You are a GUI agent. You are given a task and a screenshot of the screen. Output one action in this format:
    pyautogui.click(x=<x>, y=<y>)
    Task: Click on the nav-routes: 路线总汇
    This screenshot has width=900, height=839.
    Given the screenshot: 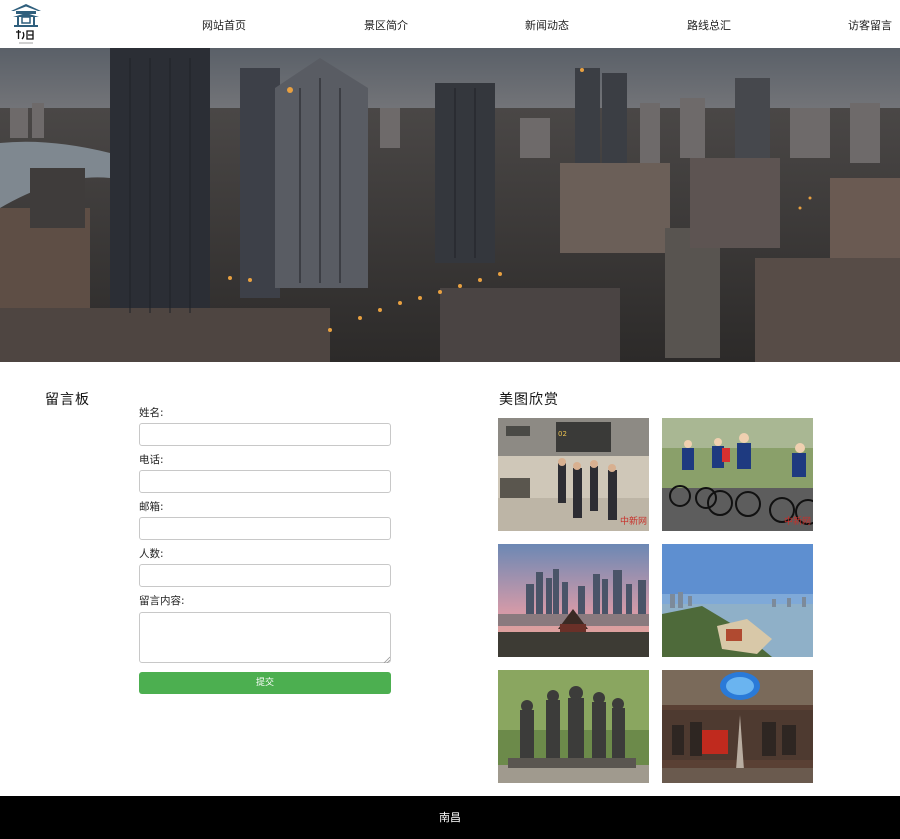 What is the action you would take?
    pyautogui.click(x=709, y=25)
    